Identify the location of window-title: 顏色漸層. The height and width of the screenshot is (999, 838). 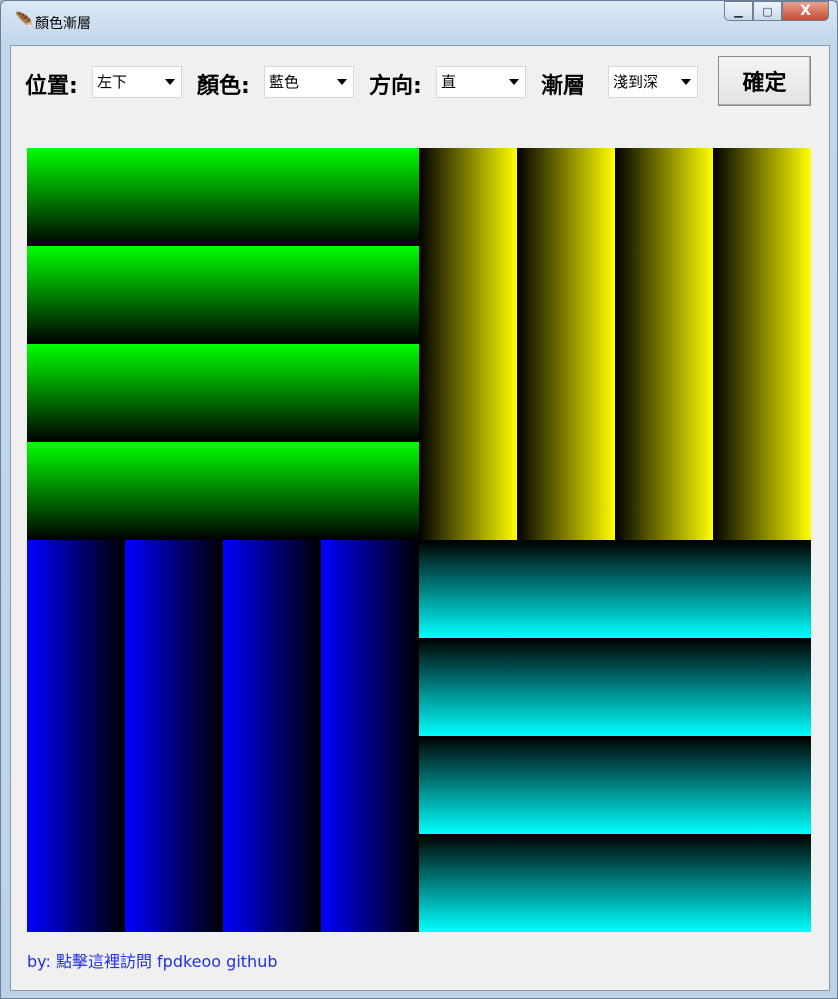
(63, 24).